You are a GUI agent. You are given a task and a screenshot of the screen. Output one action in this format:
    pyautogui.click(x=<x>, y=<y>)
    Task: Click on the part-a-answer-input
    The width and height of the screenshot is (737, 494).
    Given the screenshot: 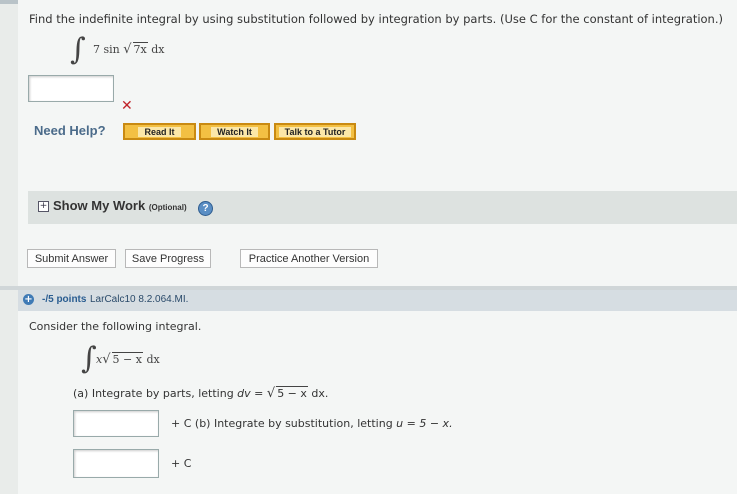 What is the action you would take?
    pyautogui.click(x=116, y=423)
    